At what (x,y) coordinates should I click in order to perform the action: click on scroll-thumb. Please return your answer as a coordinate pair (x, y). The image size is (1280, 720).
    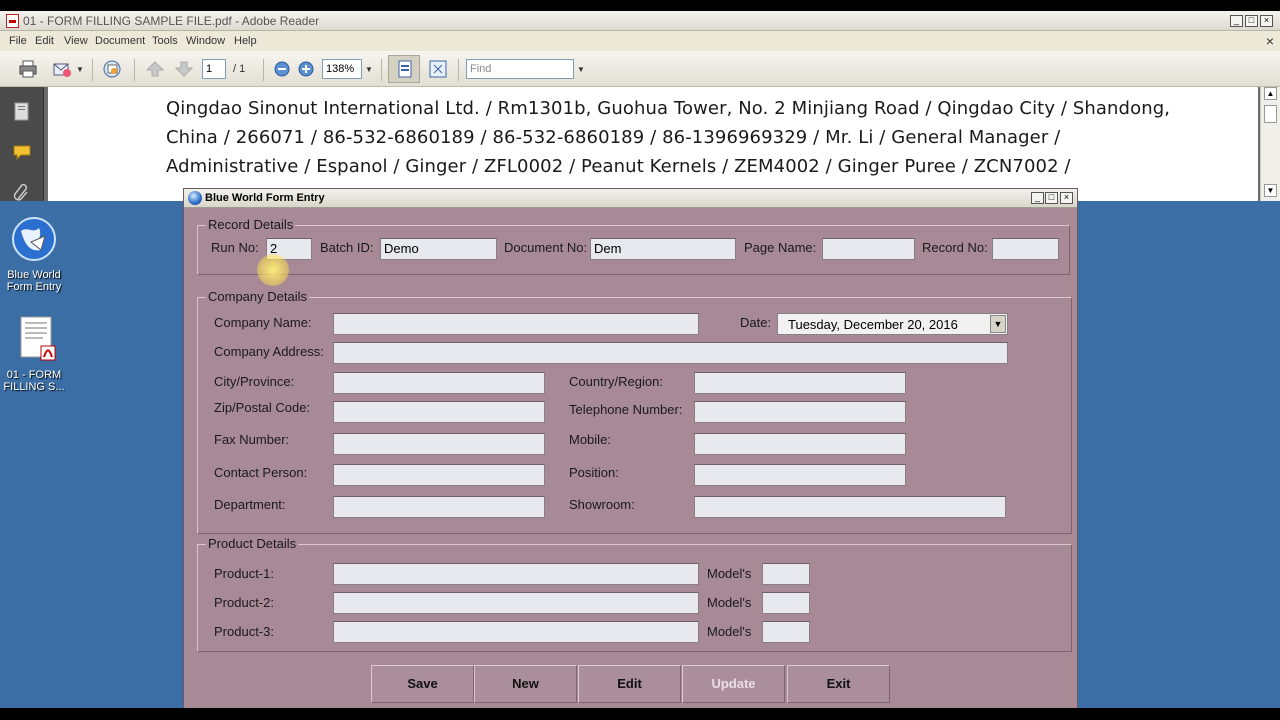
    Looking at the image, I should click on (1270, 114).